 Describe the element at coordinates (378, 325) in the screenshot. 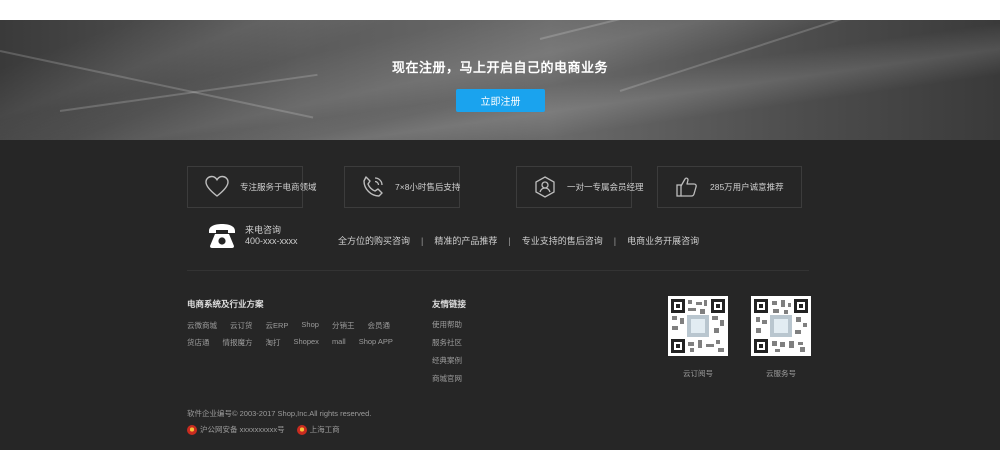

I see `solution-link: 会员通` at that location.